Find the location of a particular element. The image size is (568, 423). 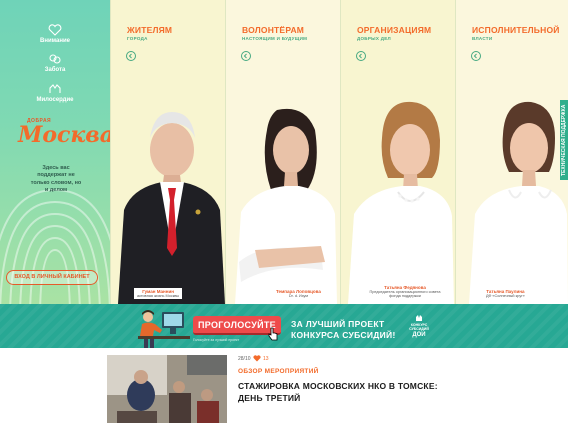

tech-support-tab: ТЕХНИЧЕСКАЯ ПОДДЕРЖКА is located at coordinates (564, 140).